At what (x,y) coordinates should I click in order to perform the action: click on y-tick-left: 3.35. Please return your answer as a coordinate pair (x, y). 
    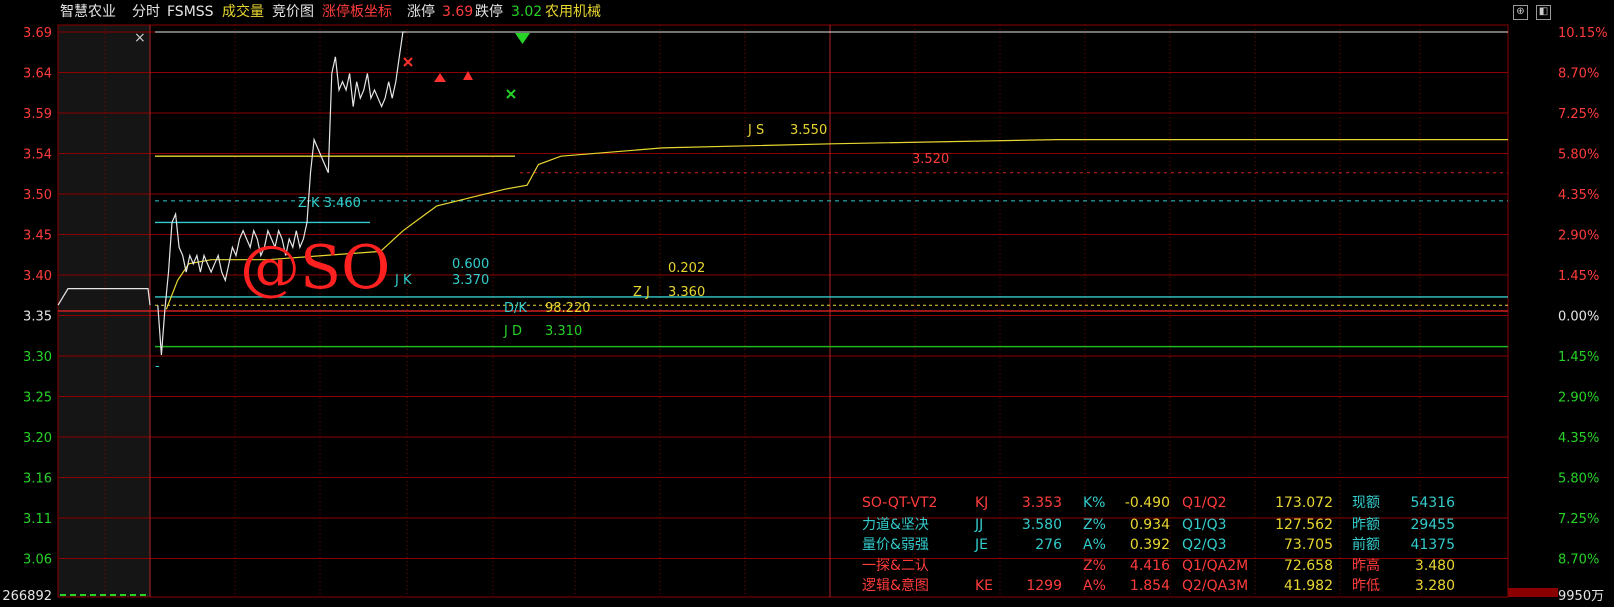
    Looking at the image, I should click on (37, 317).